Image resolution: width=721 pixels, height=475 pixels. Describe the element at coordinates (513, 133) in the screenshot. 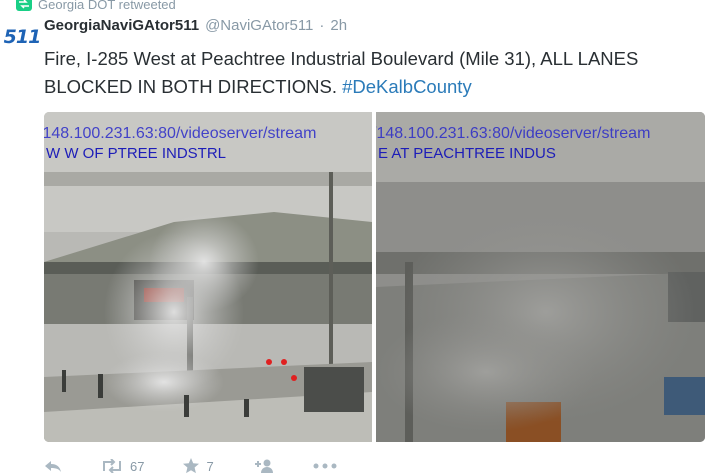

I see `camera-url-text-2: /148.100.231.63:80/videoserver/stream` at that location.